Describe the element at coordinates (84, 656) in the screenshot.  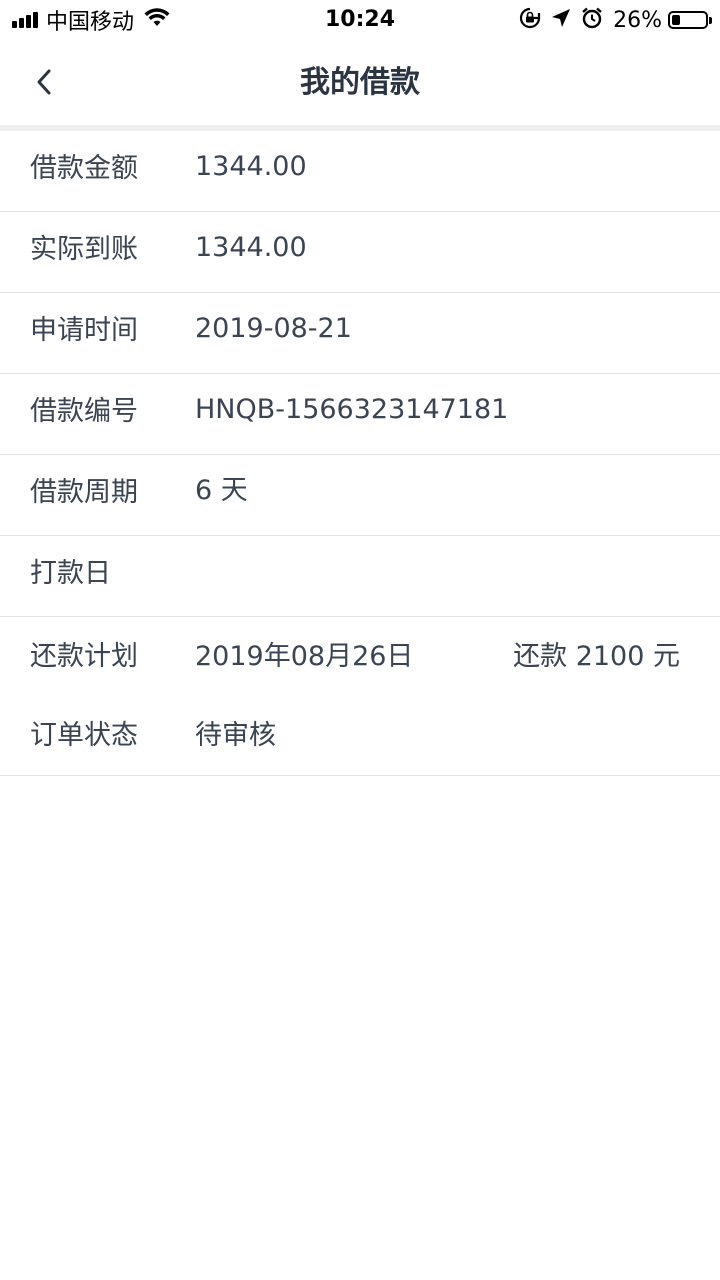
I see `repayment-plan-label: 还款计划` at that location.